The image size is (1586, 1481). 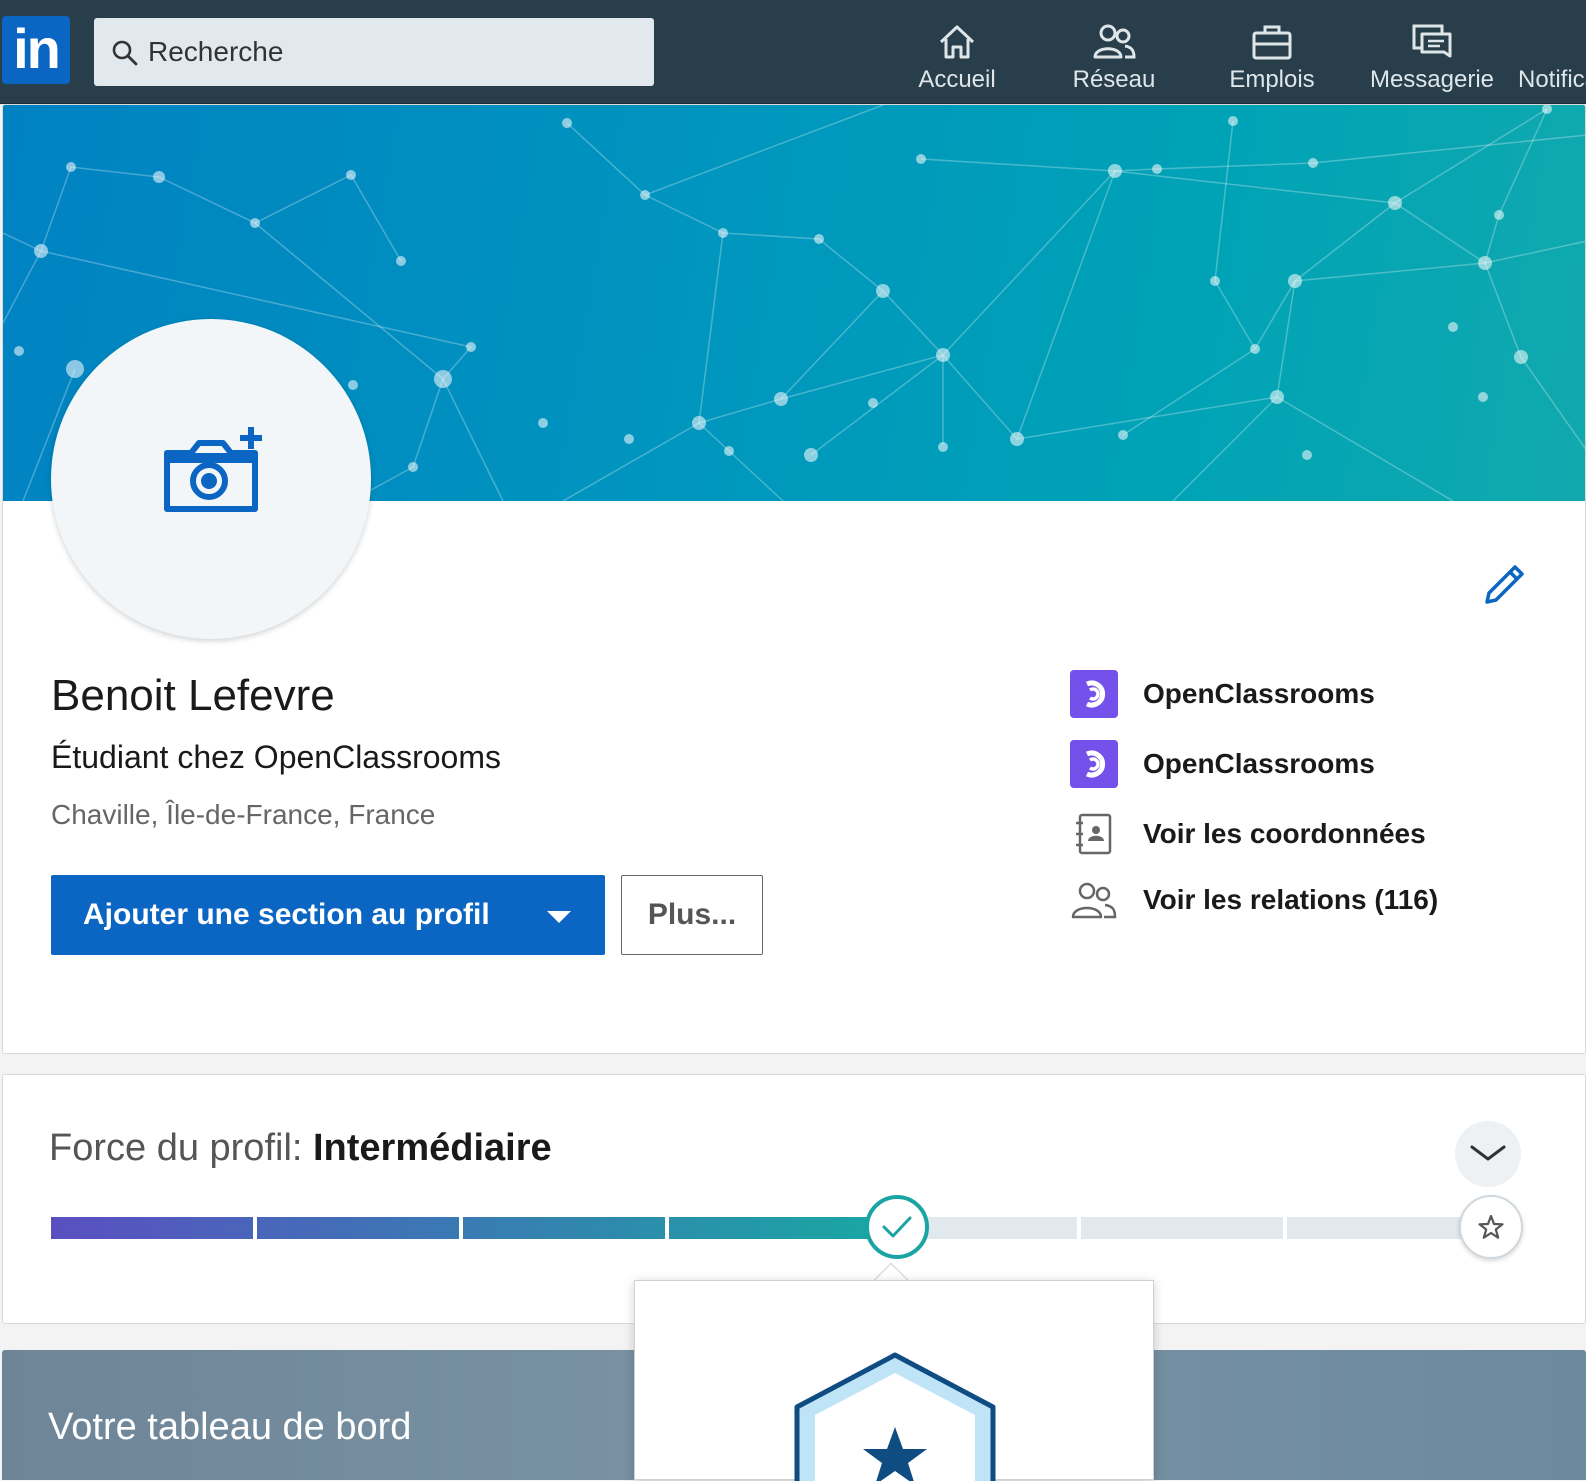 I want to click on checkmark-icon, so click(x=897, y=1227).